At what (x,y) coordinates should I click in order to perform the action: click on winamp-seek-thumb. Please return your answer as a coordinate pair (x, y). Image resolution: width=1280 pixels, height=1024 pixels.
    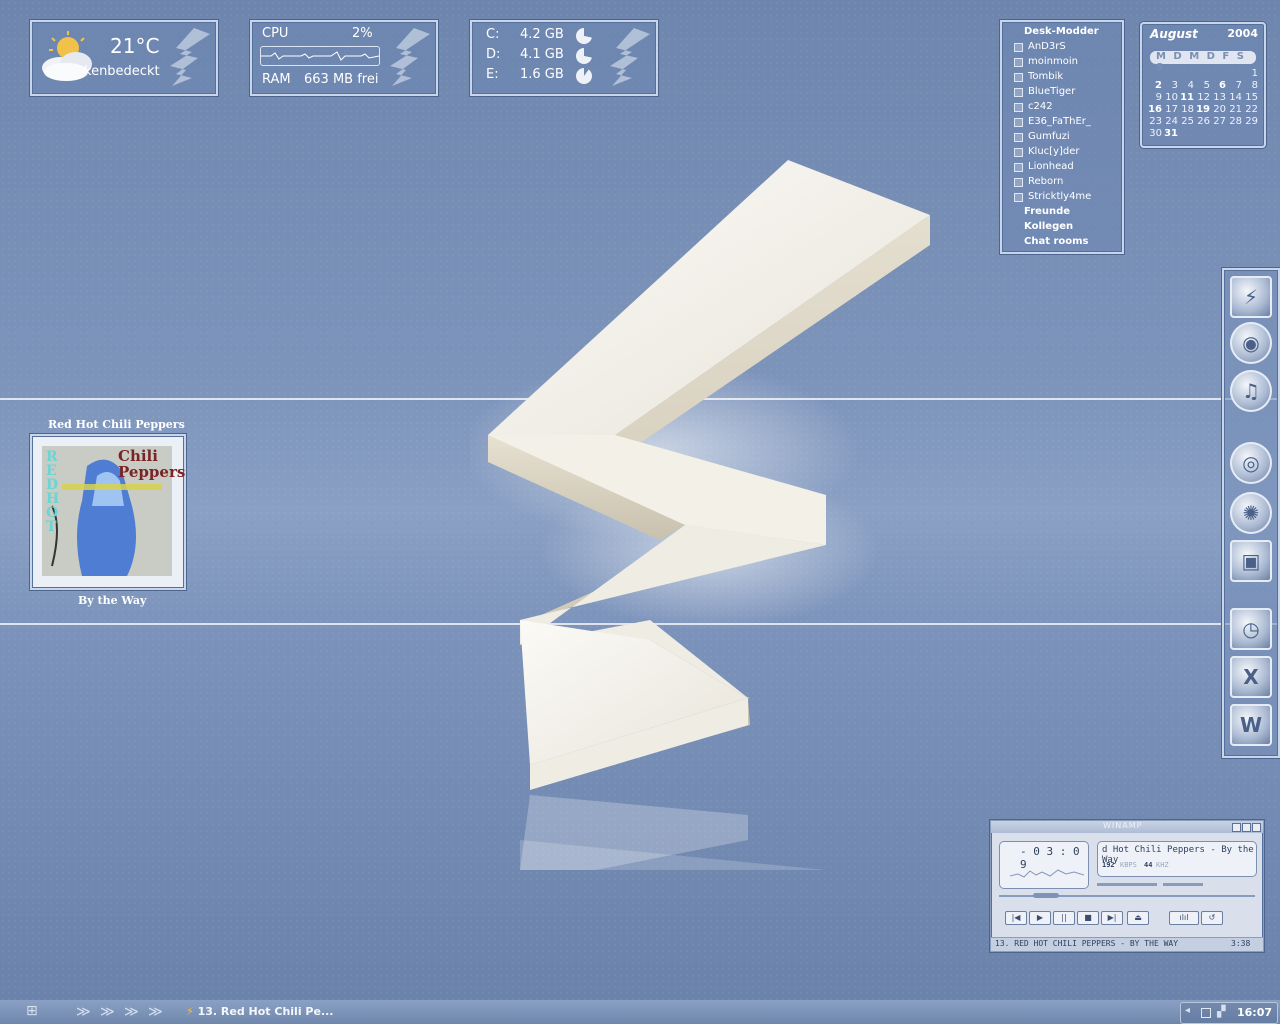
    Looking at the image, I should click on (1046, 895).